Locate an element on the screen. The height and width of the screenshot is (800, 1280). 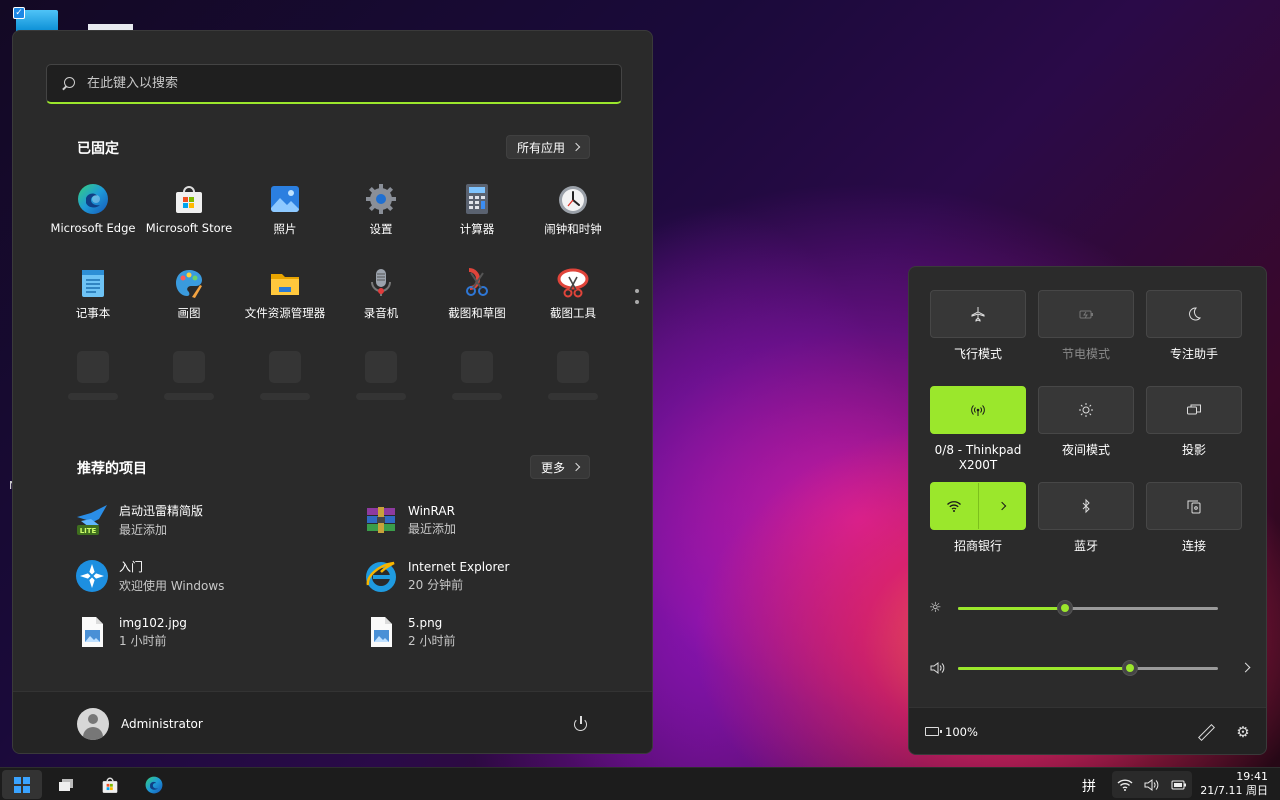
tile-focus-assist is located at coordinates (1194, 314).